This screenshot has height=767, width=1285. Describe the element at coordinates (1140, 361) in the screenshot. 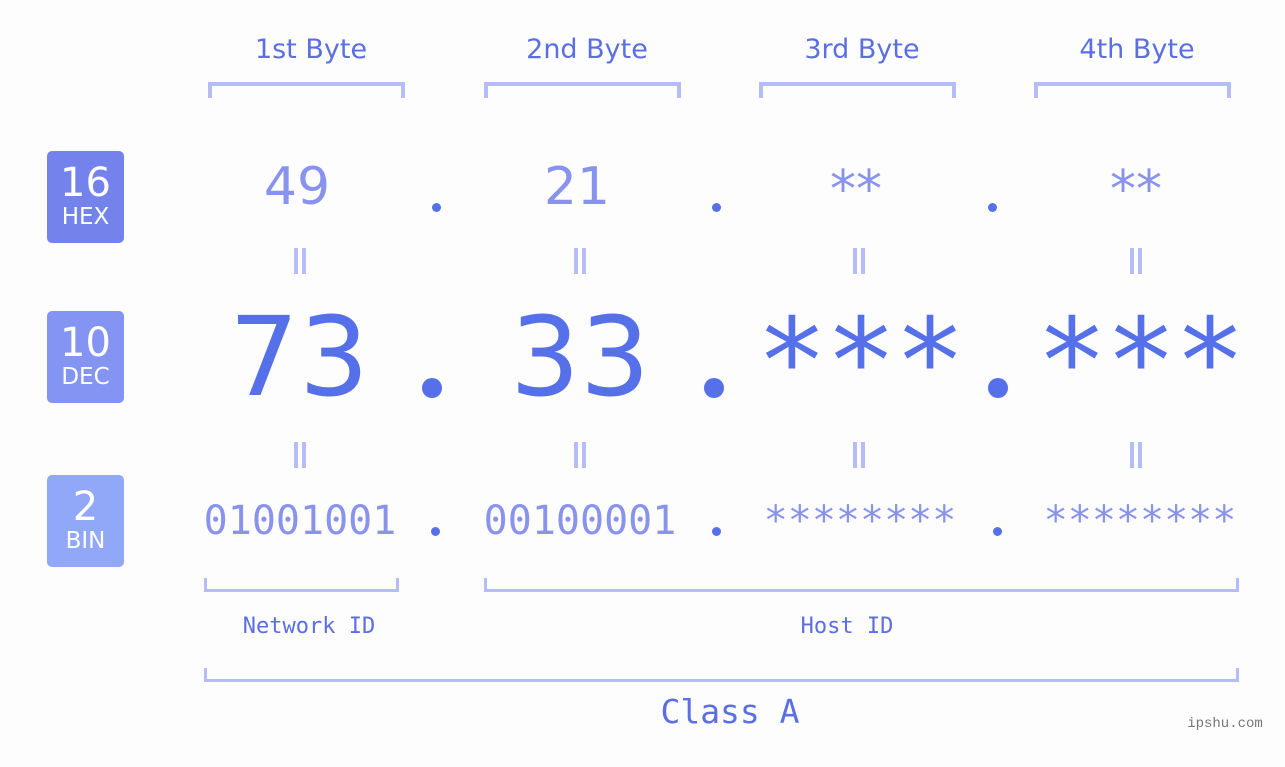

I see `dec-byte-4: ***` at that location.